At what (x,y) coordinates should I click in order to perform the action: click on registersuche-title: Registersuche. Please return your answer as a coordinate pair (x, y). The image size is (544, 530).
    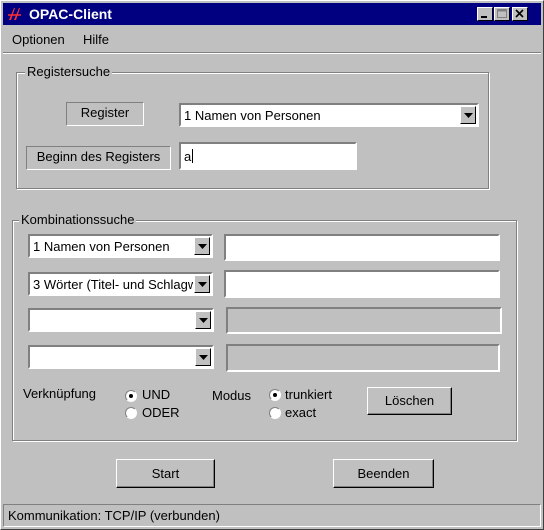
    Looking at the image, I should click on (69, 71).